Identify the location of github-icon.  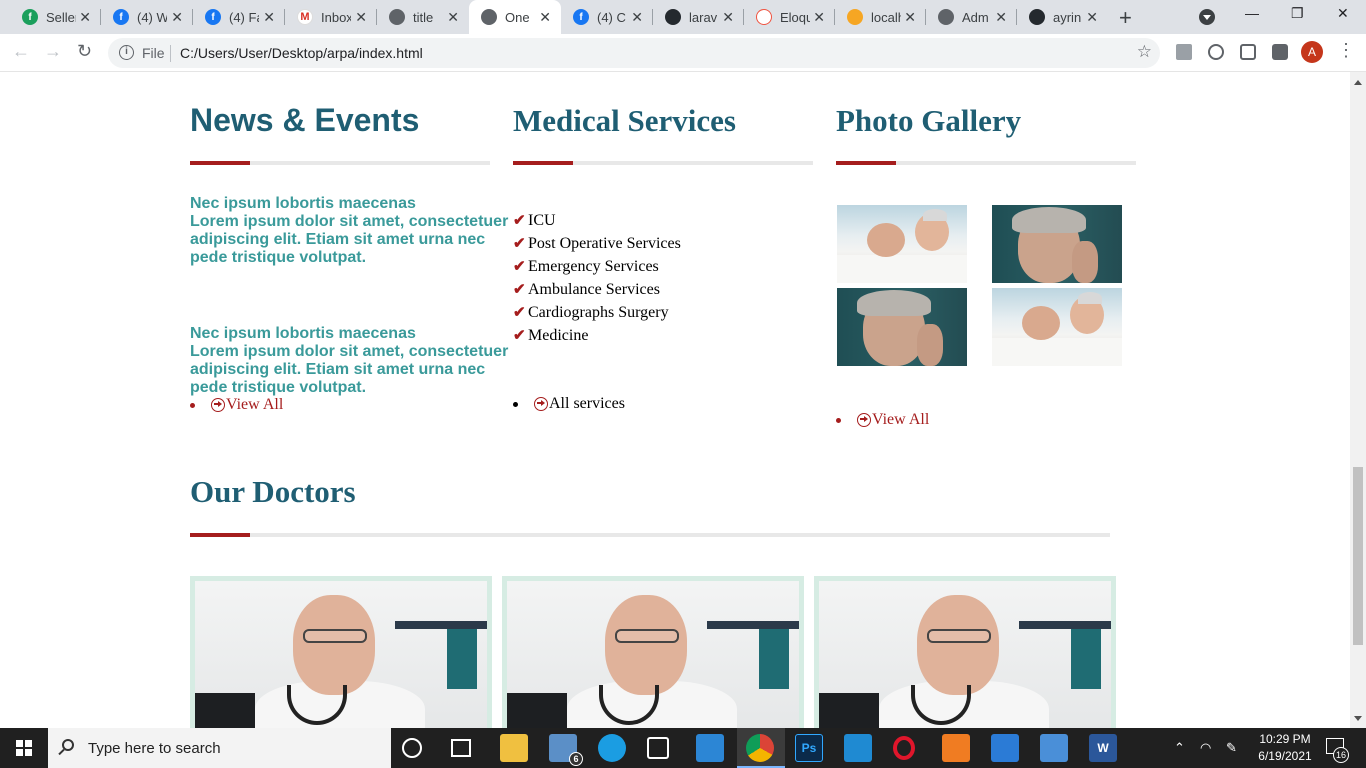
(673, 17).